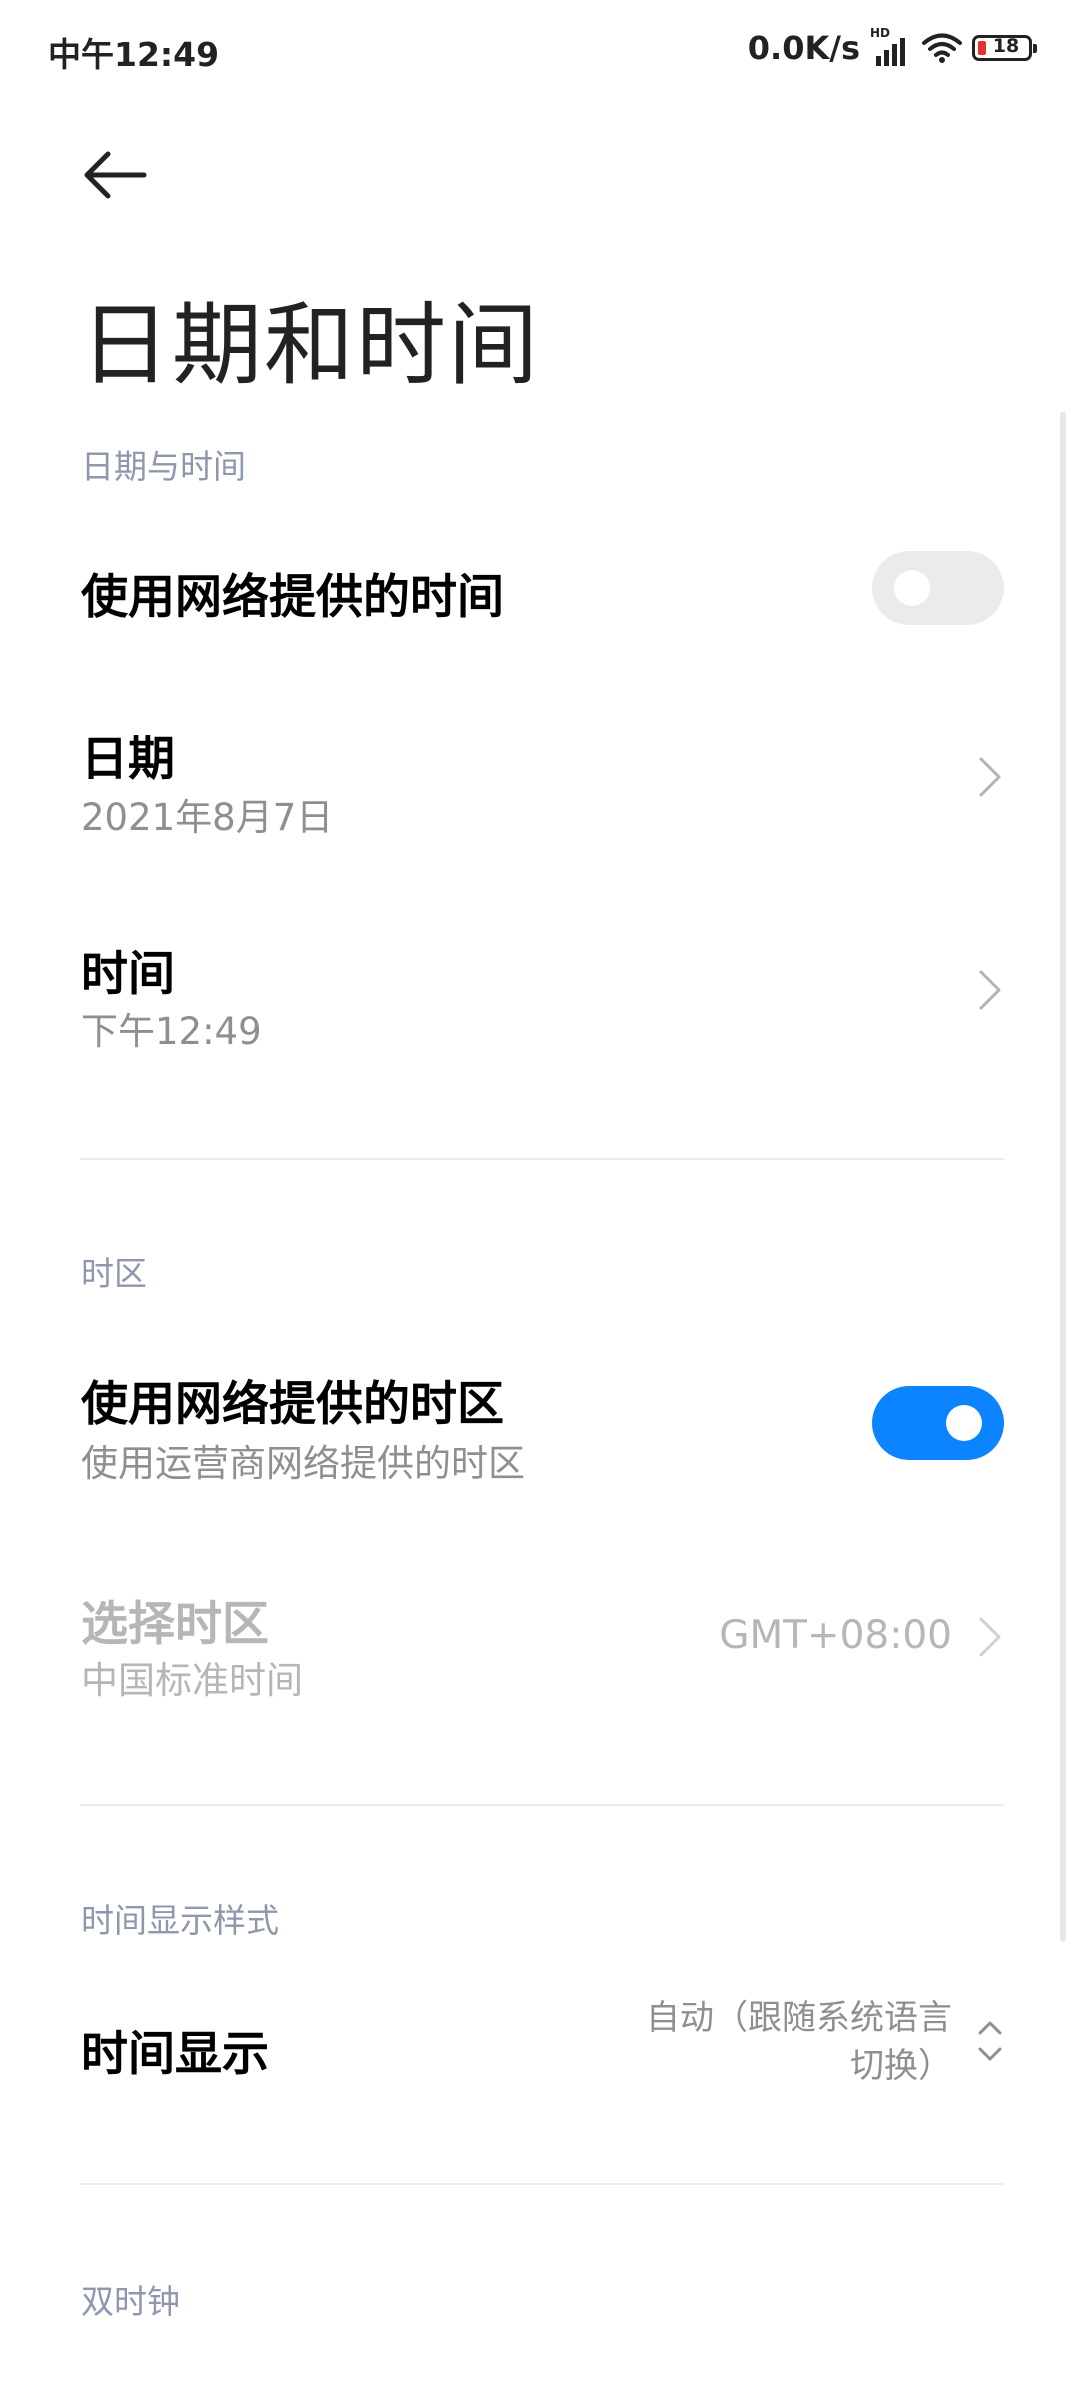 This screenshot has height=2400, width=1080. What do you see at coordinates (207, 817) in the screenshot?
I see `date-value: 2021年8月7日` at bounding box center [207, 817].